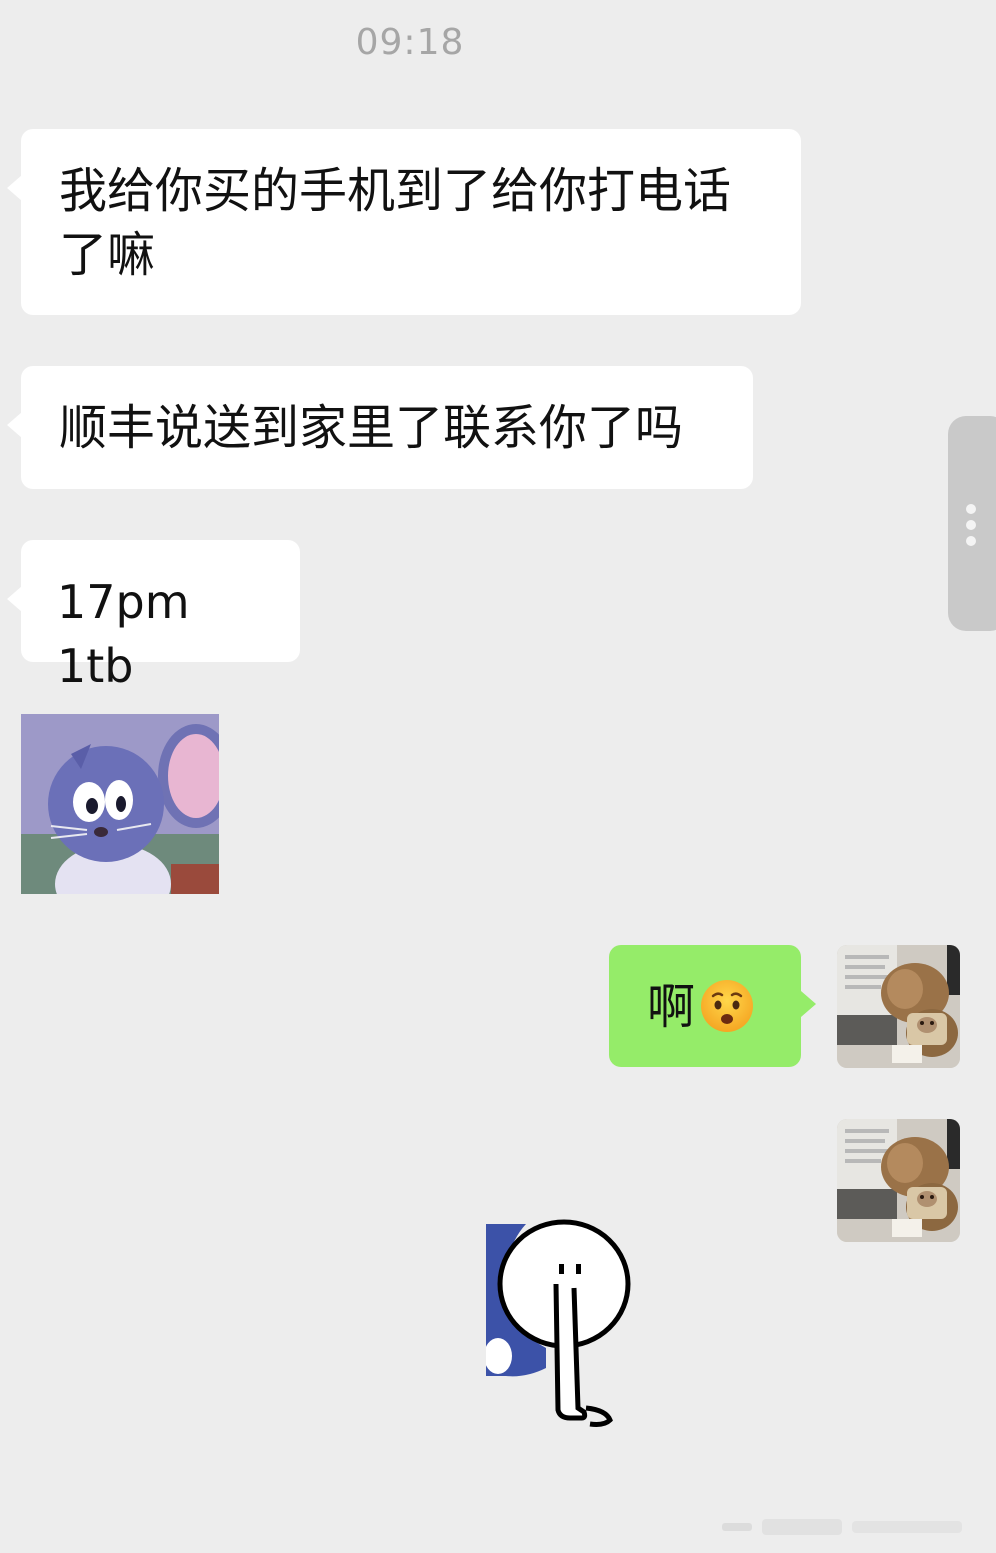  I want to click on mouse-sticker-icon, so click(120, 804).